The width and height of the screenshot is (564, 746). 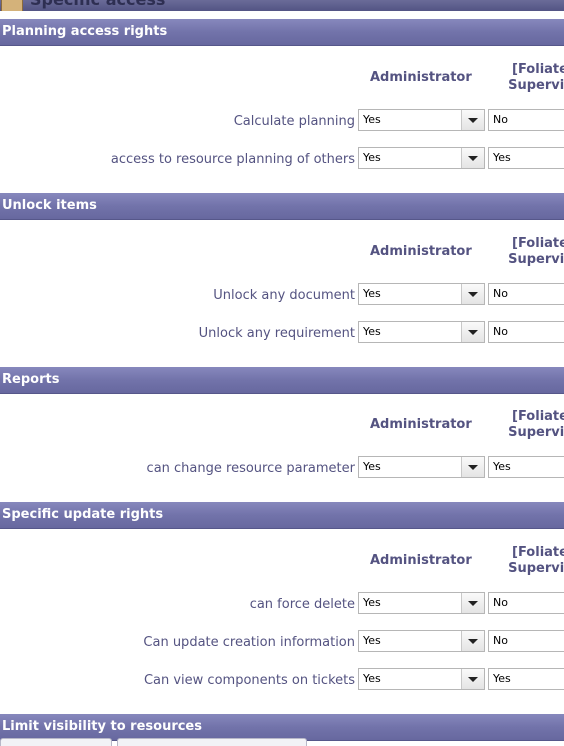 What do you see at coordinates (284, 295) in the screenshot?
I see `row-label-unlock-any-document: Unlock any document` at bounding box center [284, 295].